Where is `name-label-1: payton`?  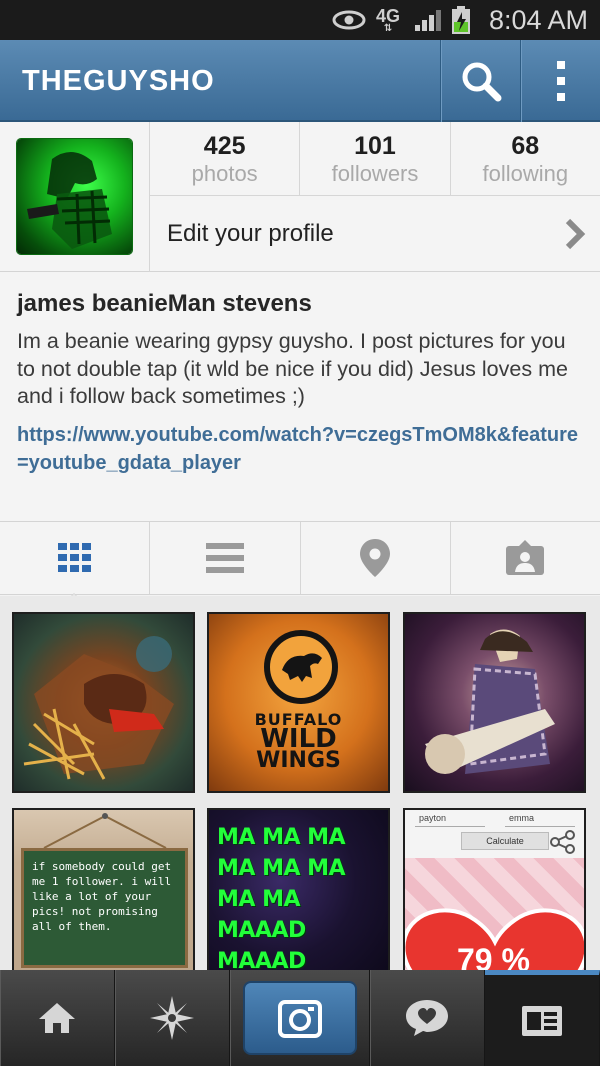 name-label-1: payton is located at coordinates (433, 818).